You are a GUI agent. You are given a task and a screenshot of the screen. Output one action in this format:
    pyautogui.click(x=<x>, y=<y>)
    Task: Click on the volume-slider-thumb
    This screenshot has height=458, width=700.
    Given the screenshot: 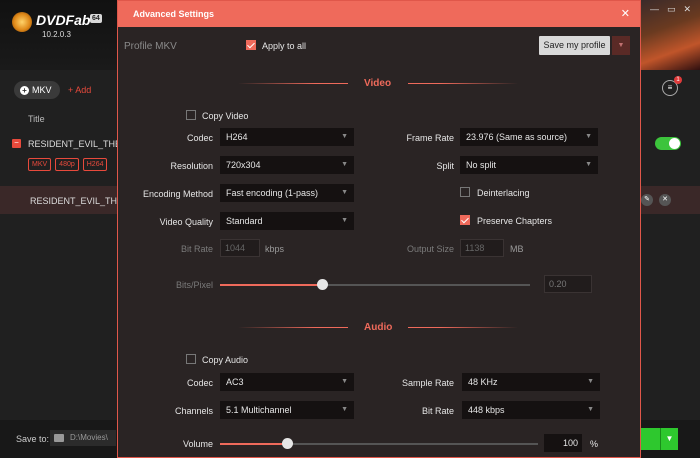 What is the action you would take?
    pyautogui.click(x=287, y=443)
    